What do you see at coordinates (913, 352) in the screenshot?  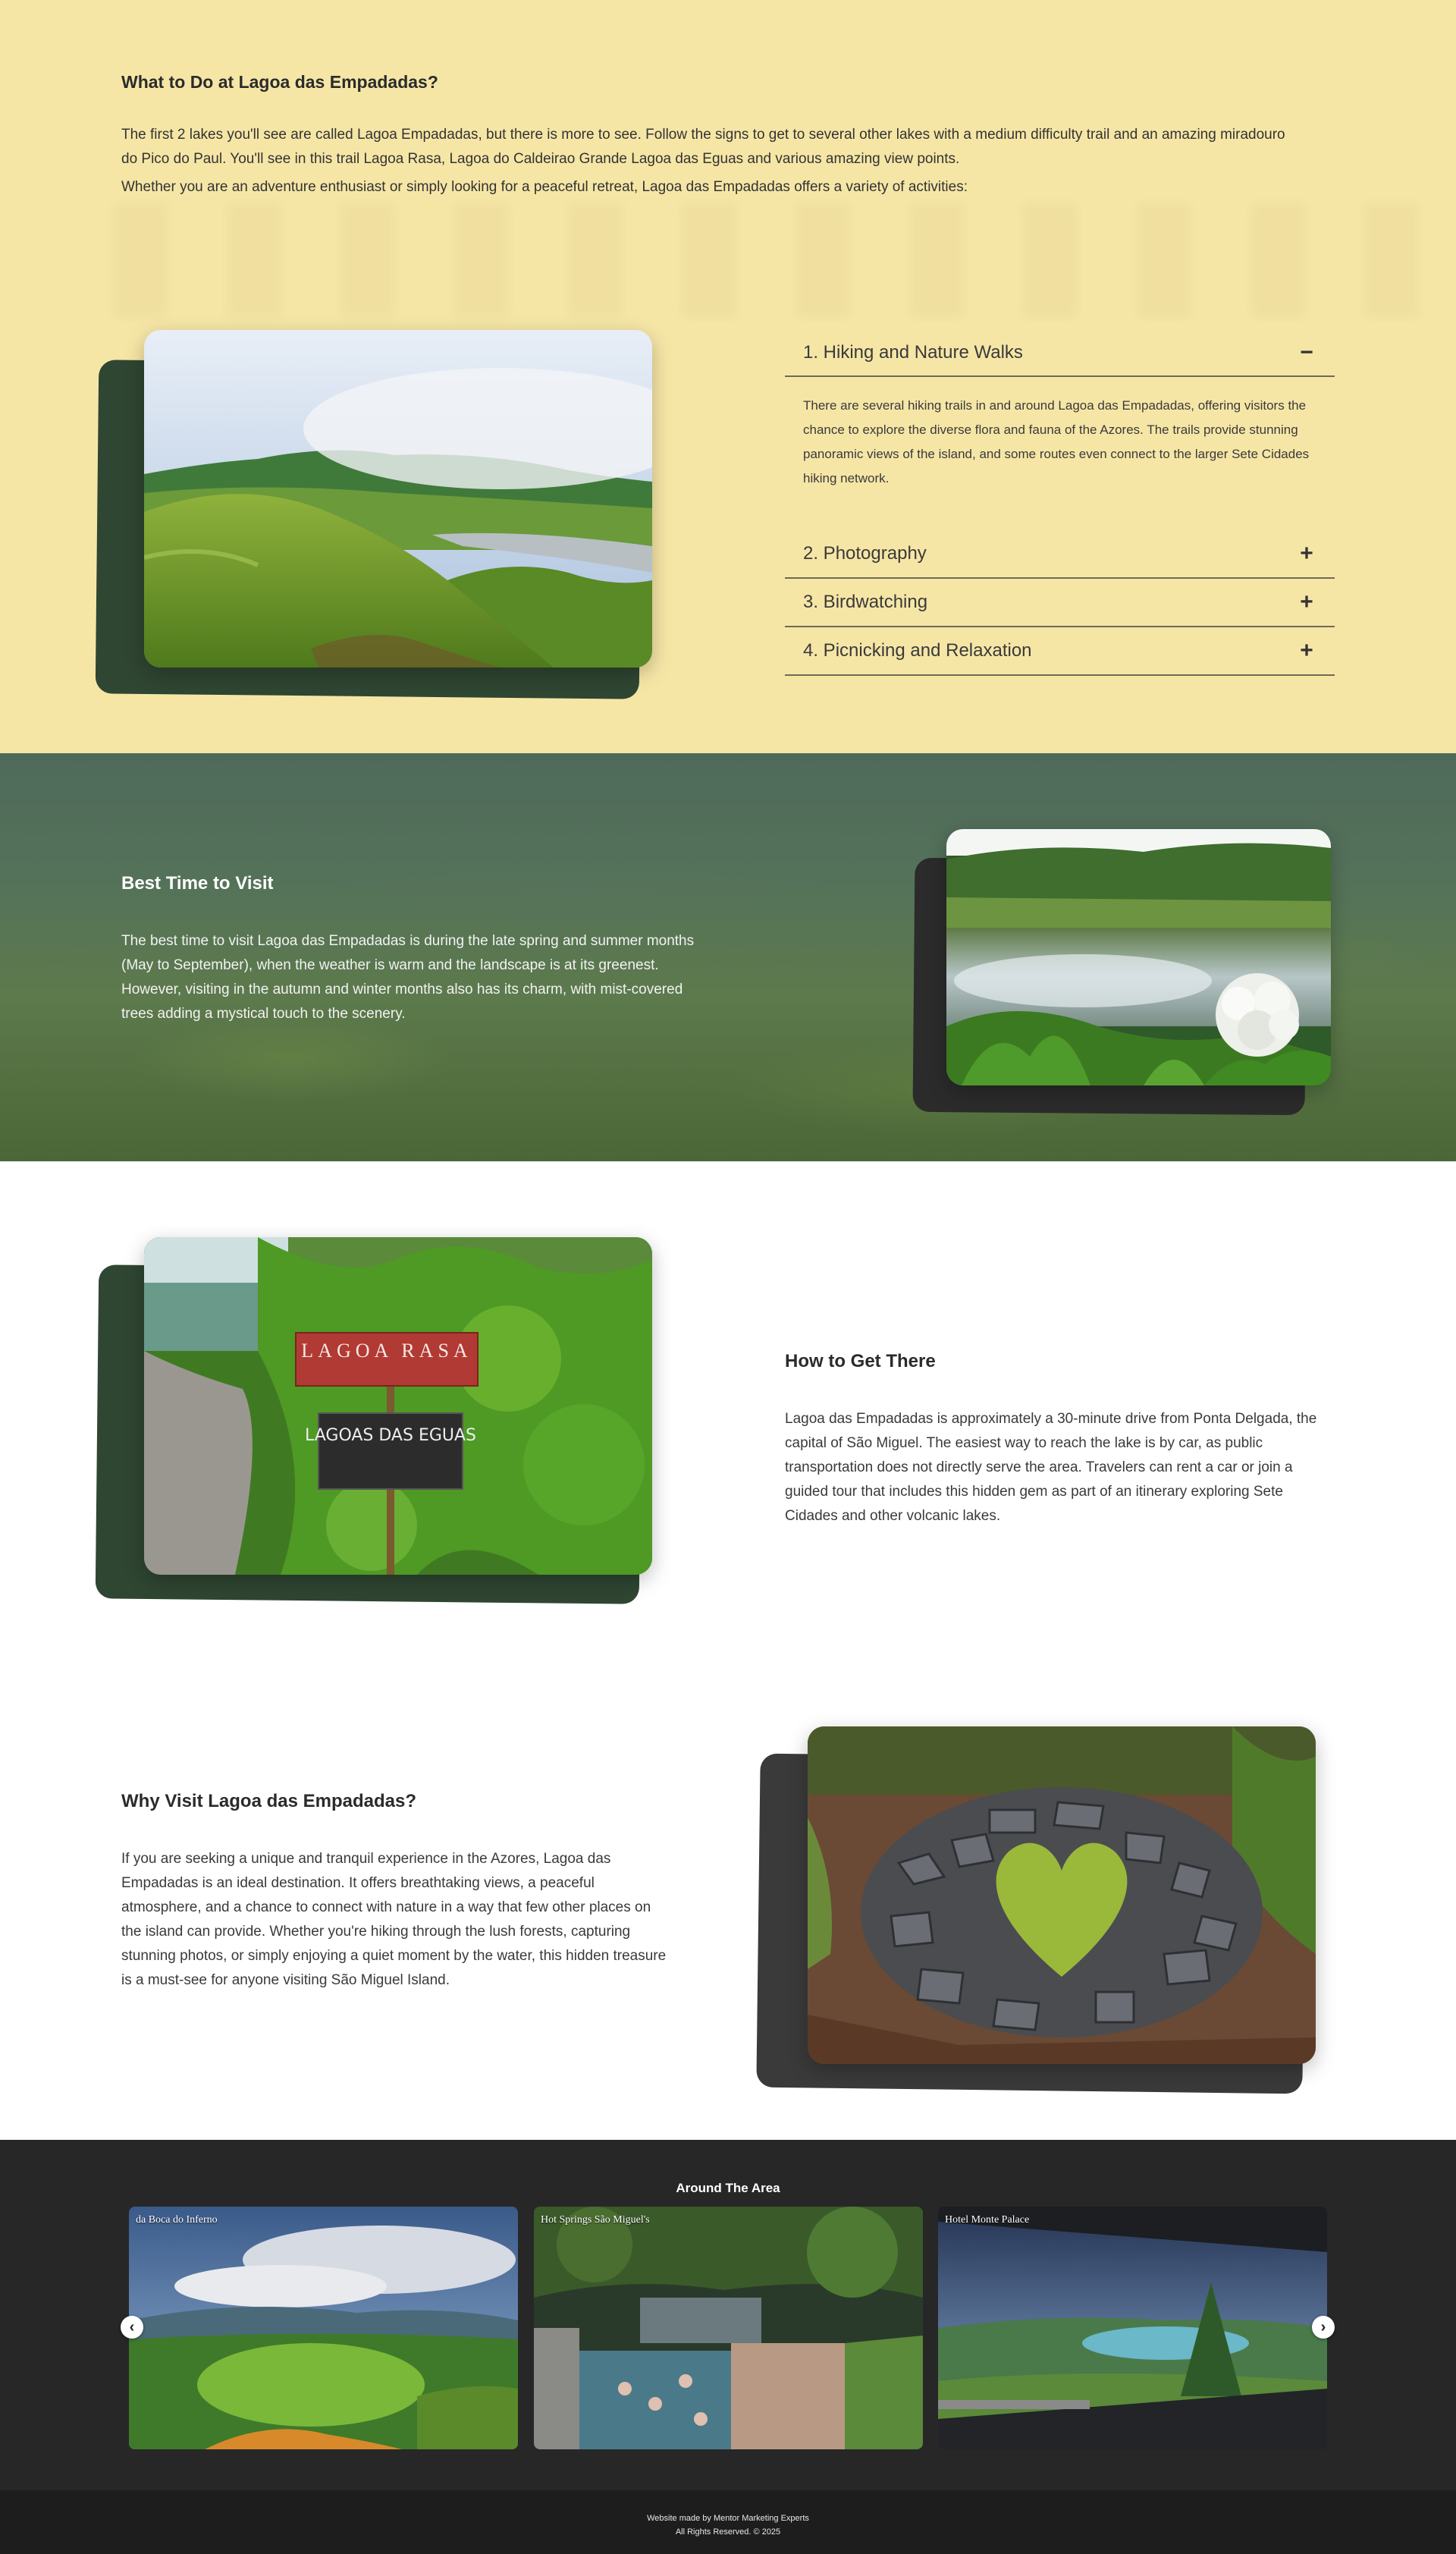 I see `accordion-title: 1. Hiking and Nature Walks` at bounding box center [913, 352].